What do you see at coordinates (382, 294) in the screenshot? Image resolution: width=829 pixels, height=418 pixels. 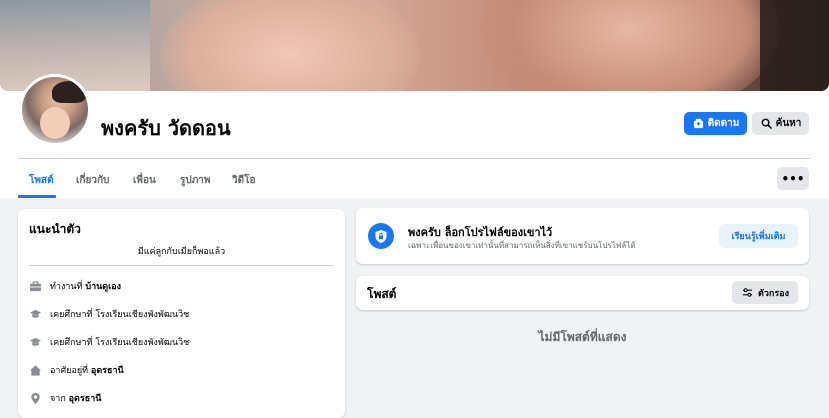 I see `posts-title: โพสต์` at bounding box center [382, 294].